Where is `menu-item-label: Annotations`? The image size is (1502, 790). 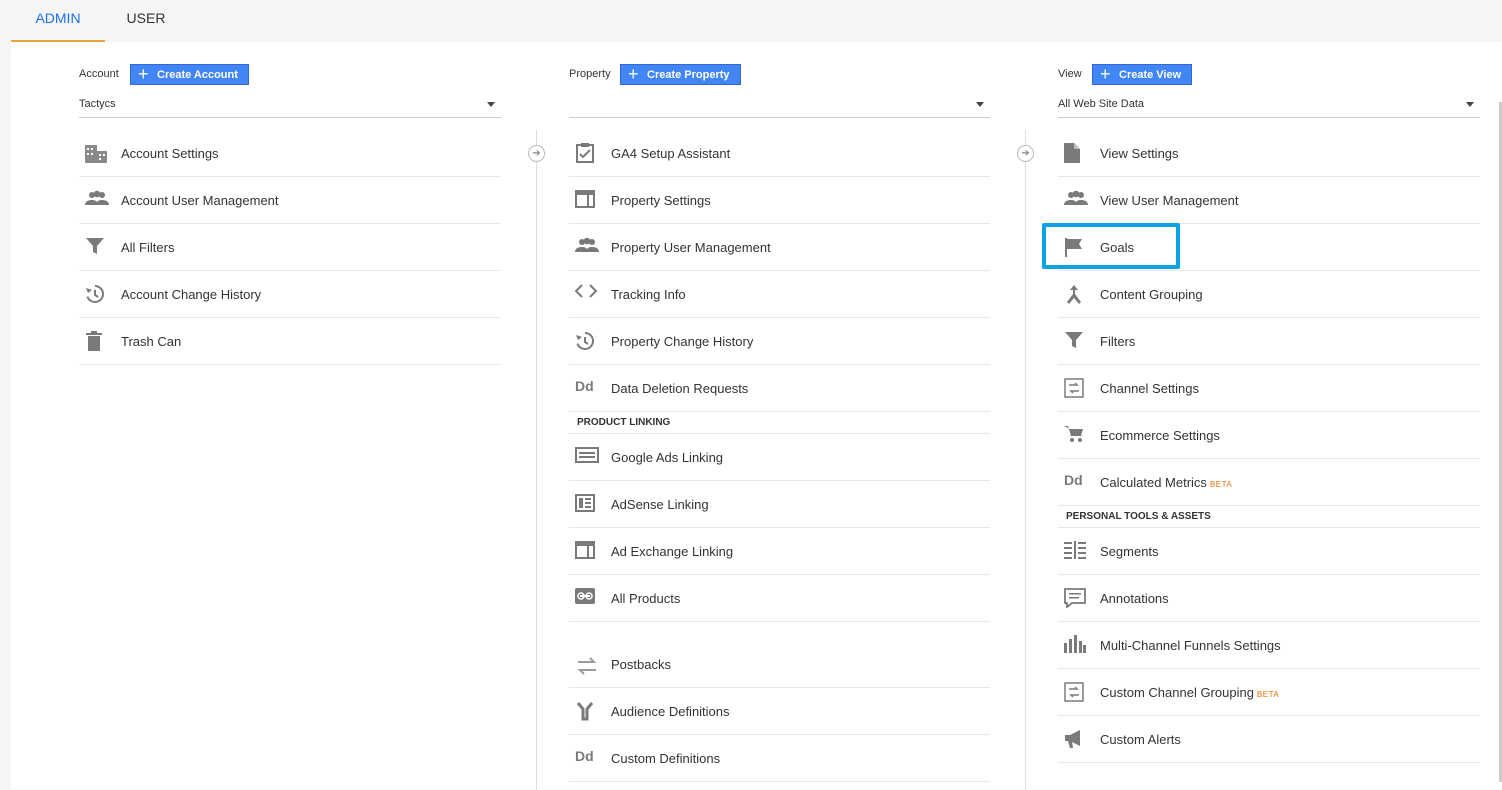 menu-item-label: Annotations is located at coordinates (1134, 598).